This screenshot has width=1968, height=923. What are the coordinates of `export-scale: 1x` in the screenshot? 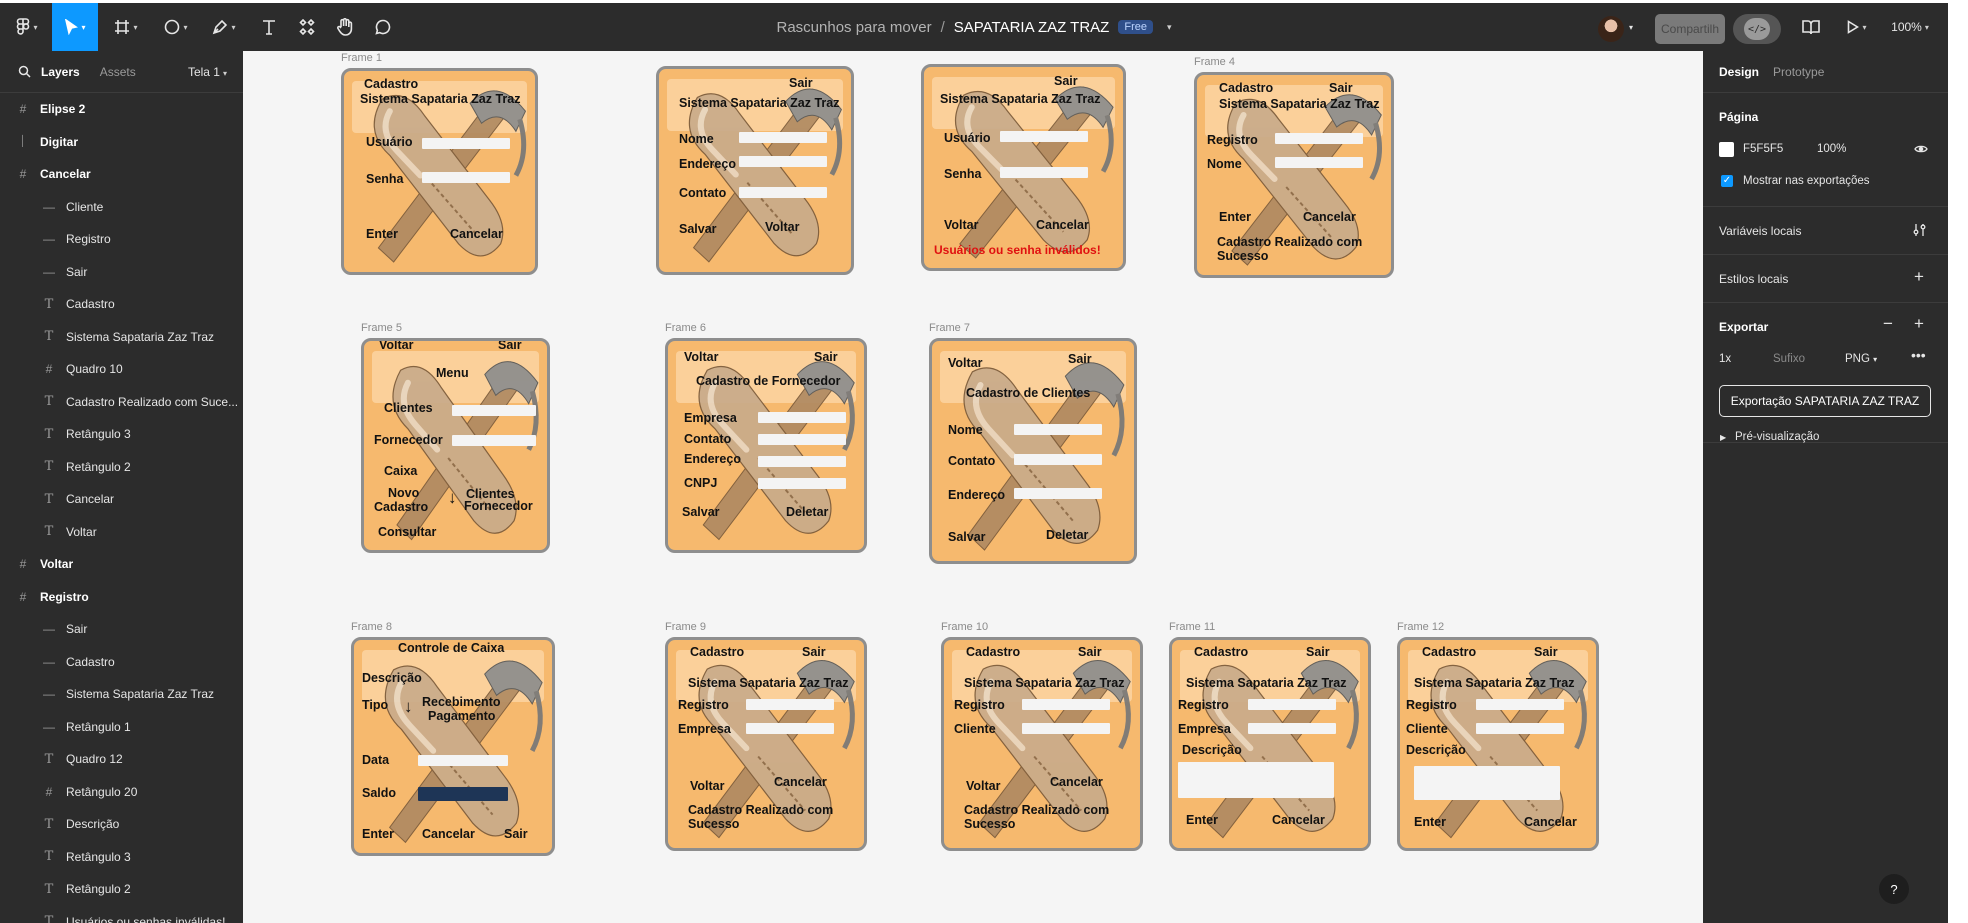 It's located at (1725, 359).